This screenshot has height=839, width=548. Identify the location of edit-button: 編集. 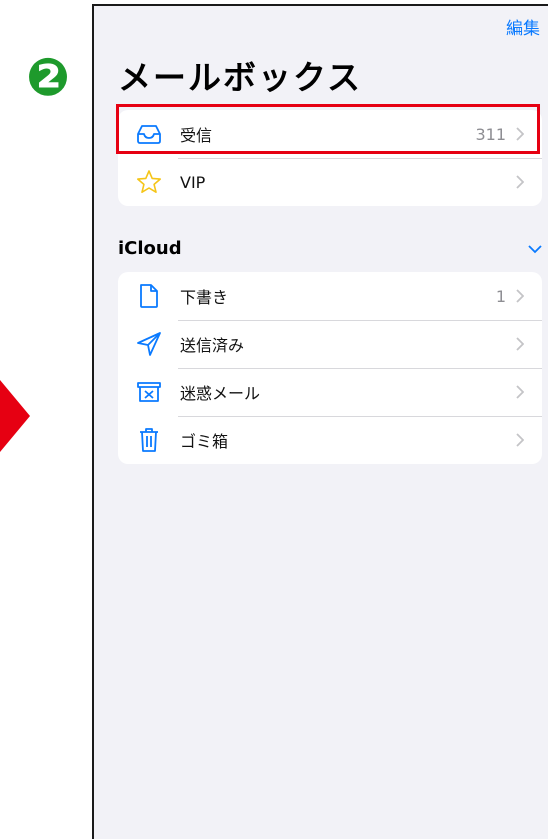
(523, 26).